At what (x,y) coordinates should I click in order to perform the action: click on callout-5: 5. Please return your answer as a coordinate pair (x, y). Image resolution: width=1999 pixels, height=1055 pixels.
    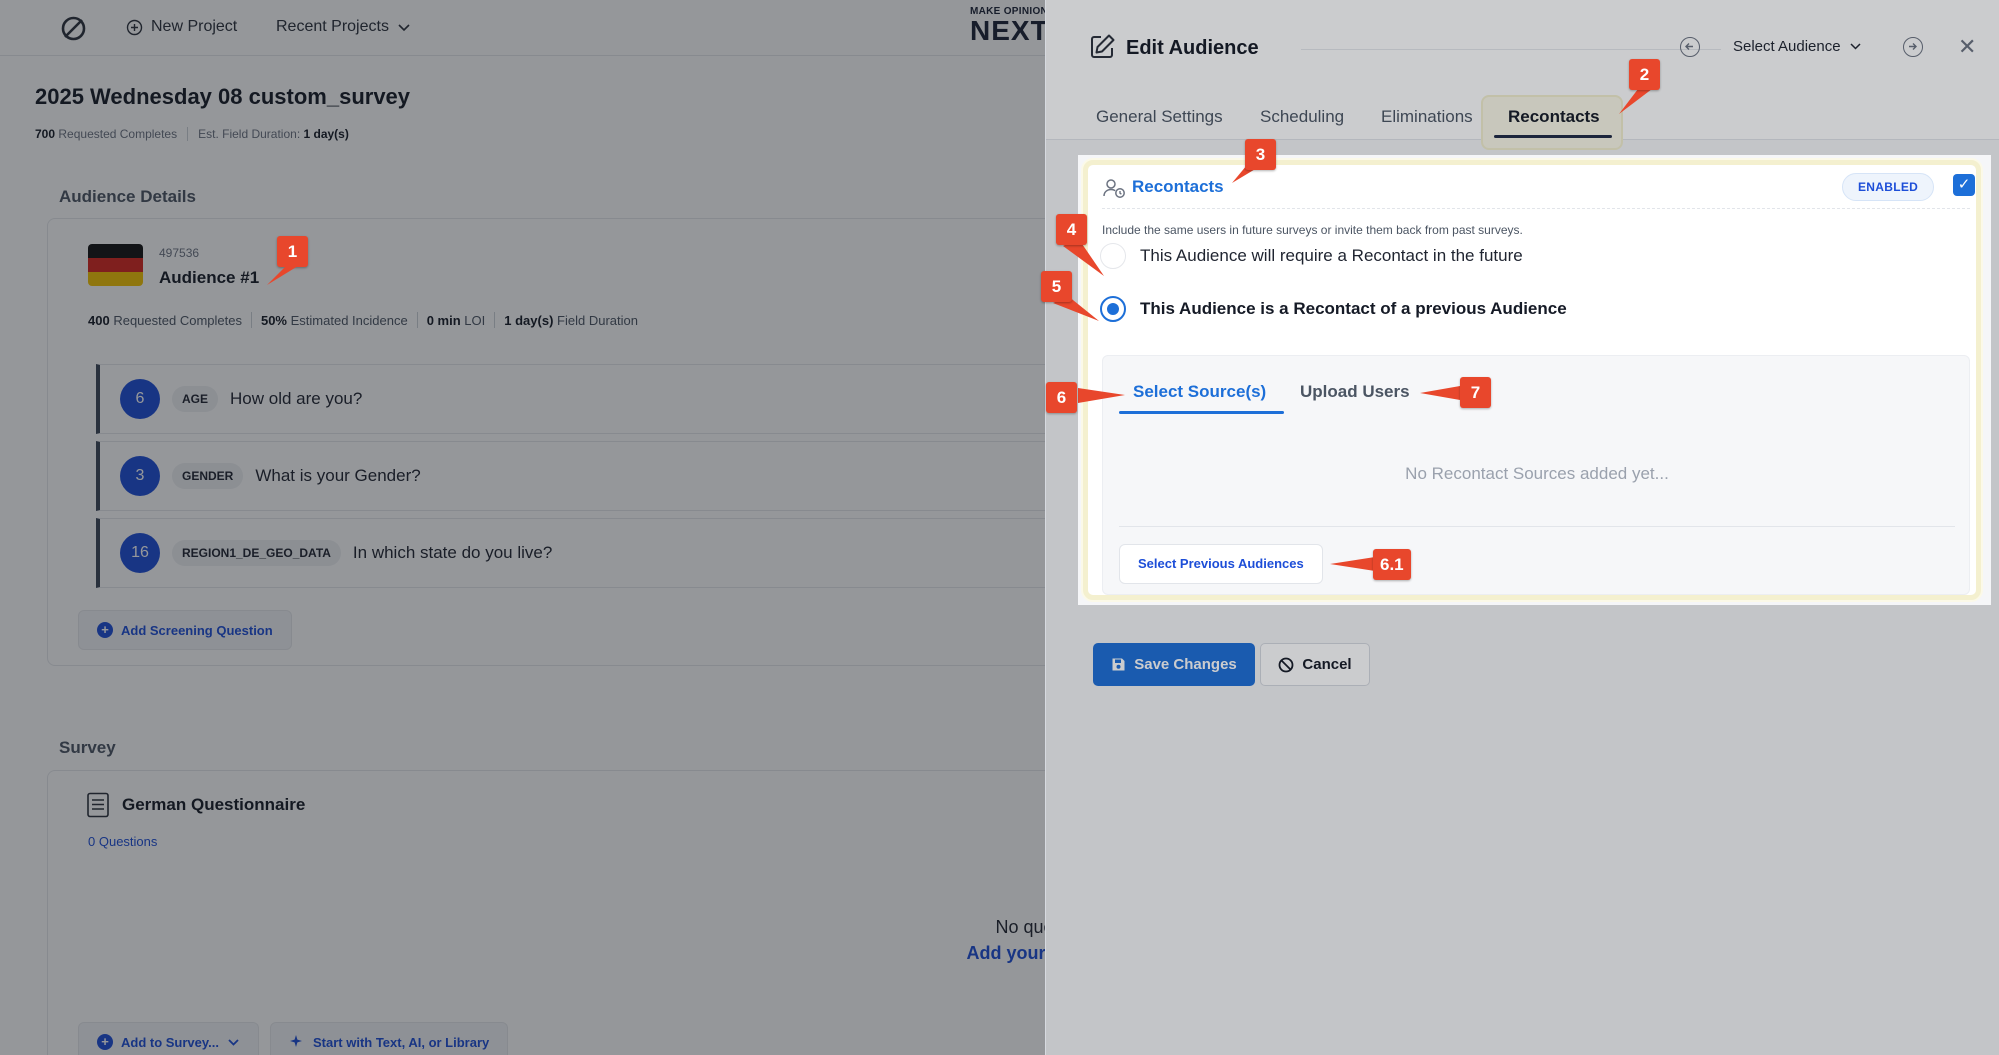
    Looking at the image, I should click on (1056, 286).